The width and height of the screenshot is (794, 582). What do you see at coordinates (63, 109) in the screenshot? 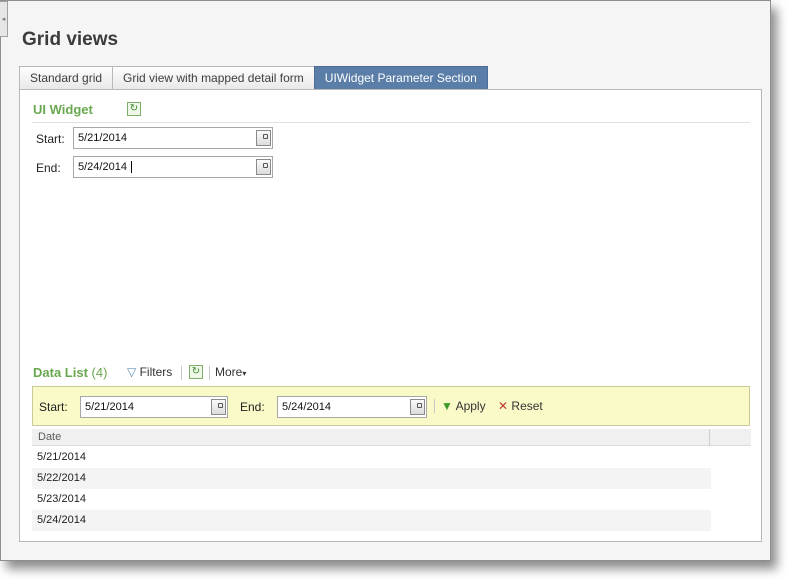
I see `ui-widget-title: UI Widget` at bounding box center [63, 109].